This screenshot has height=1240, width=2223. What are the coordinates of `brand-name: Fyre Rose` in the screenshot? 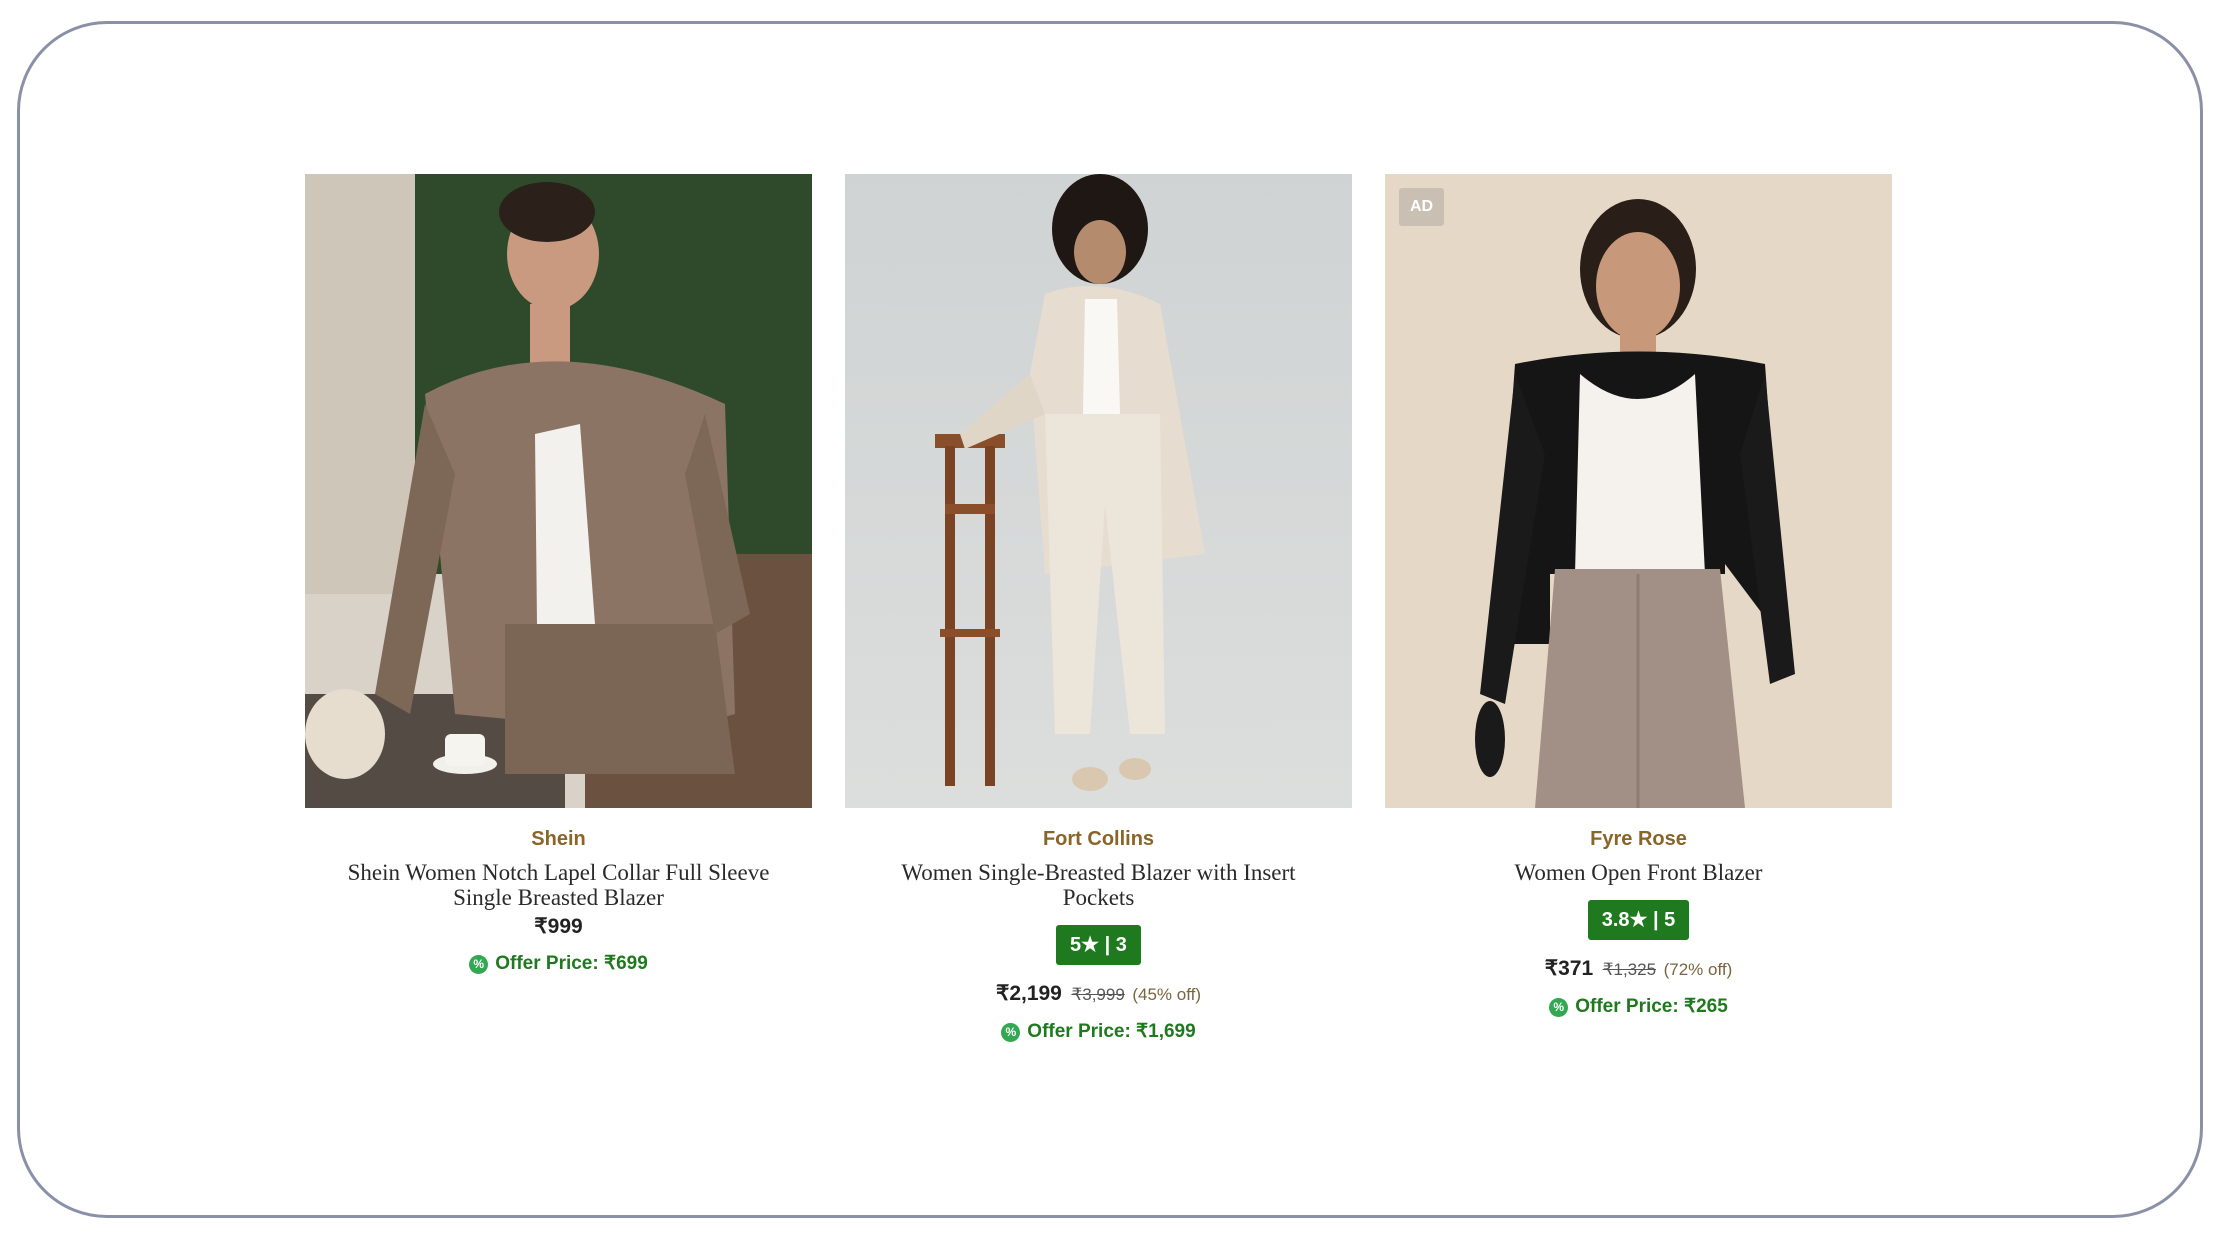 It's located at (1638, 839).